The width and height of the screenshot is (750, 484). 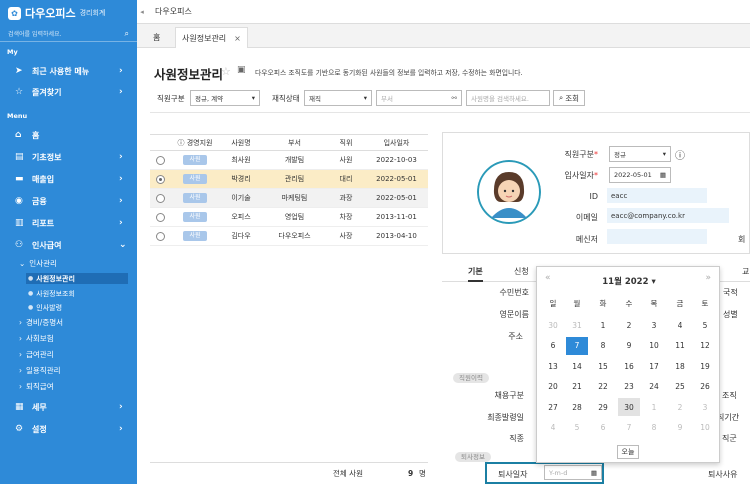 I want to click on sidebar-subitem-appointment: ● 인사발령, so click(x=44, y=307).